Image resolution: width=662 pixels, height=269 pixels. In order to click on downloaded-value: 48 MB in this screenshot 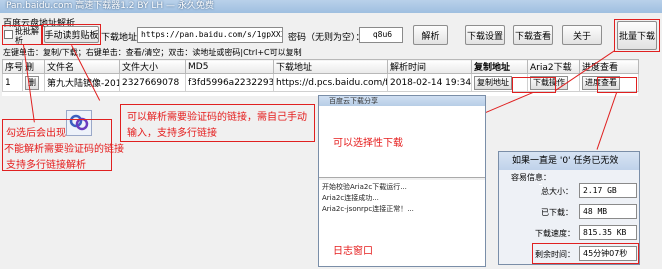, I will do `click(608, 211)`.